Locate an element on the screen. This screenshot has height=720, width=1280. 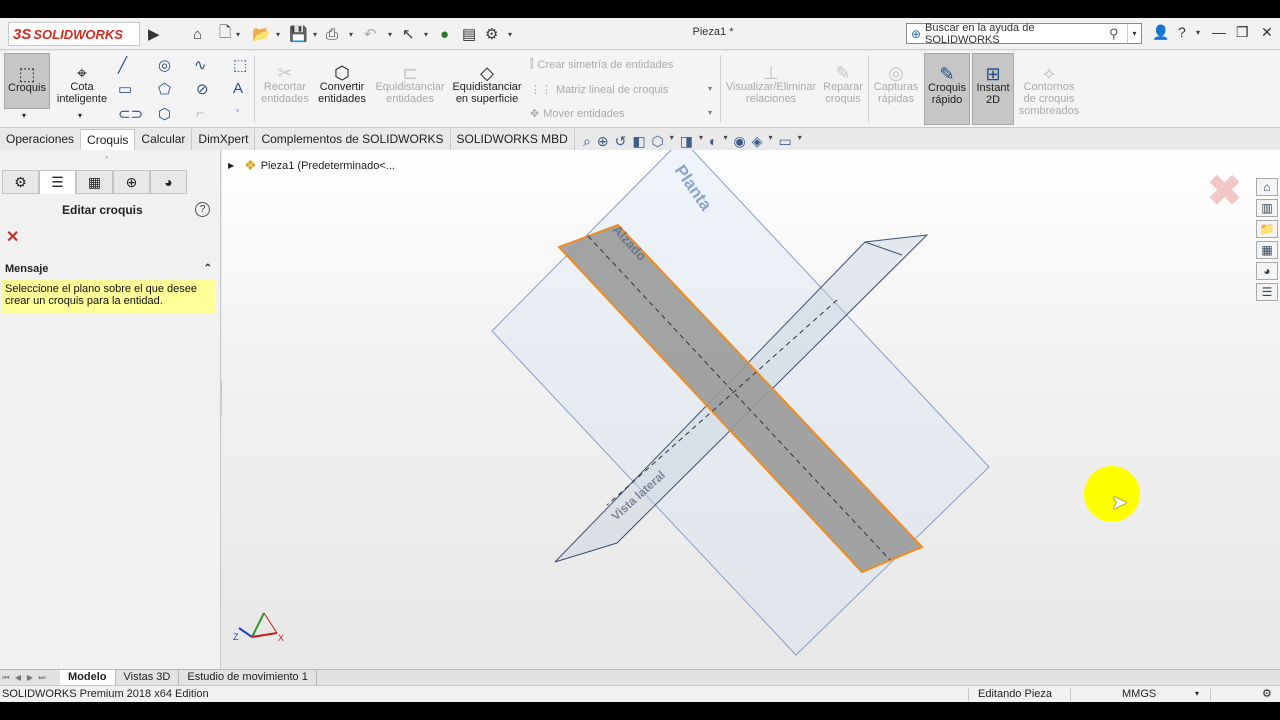
print-dropdown-icon: ▾ is located at coordinates (351, 34).